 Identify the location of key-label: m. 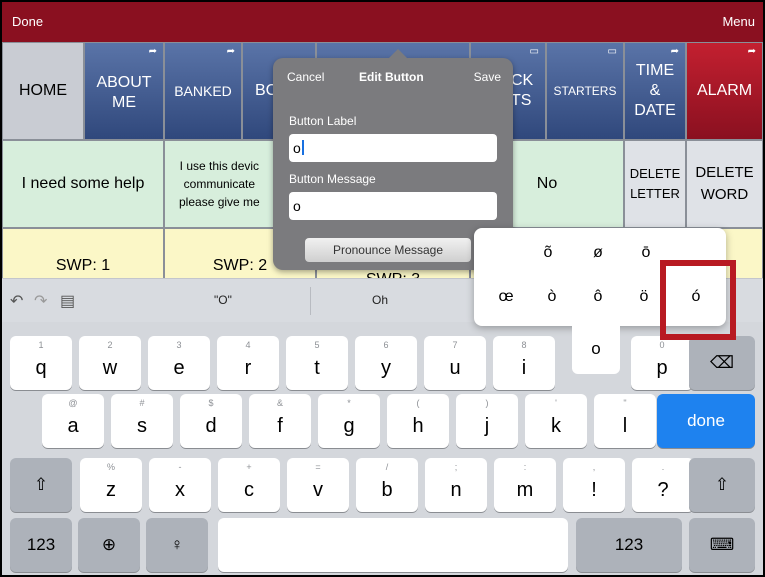
(525, 490).